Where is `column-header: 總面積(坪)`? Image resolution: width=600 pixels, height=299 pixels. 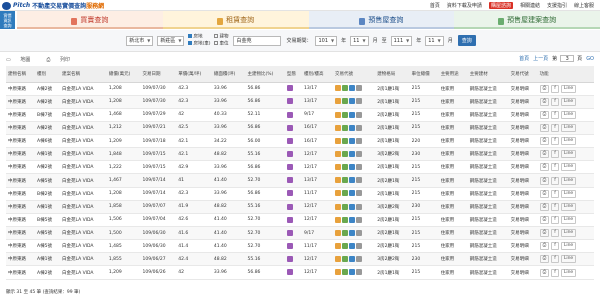 column-header: 總面積(坪) is located at coordinates (228, 74).